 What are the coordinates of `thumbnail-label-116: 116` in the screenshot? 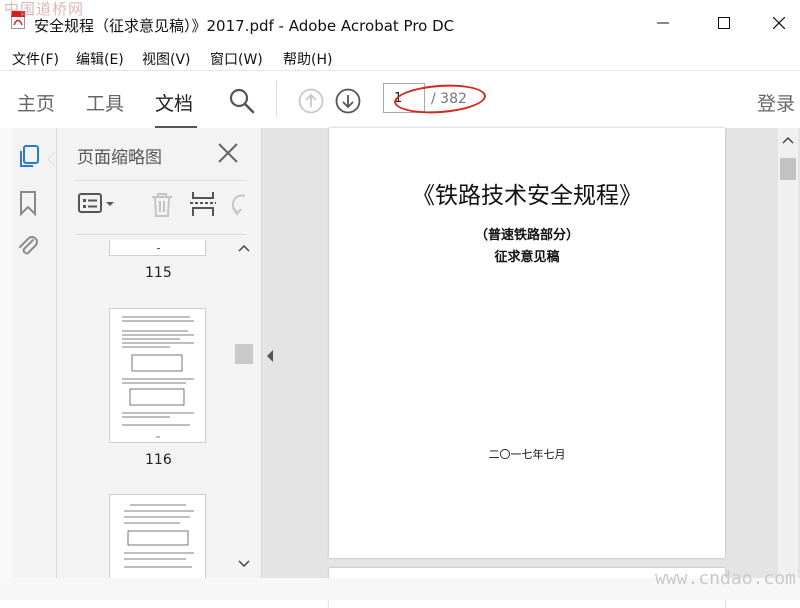 It's located at (158, 460).